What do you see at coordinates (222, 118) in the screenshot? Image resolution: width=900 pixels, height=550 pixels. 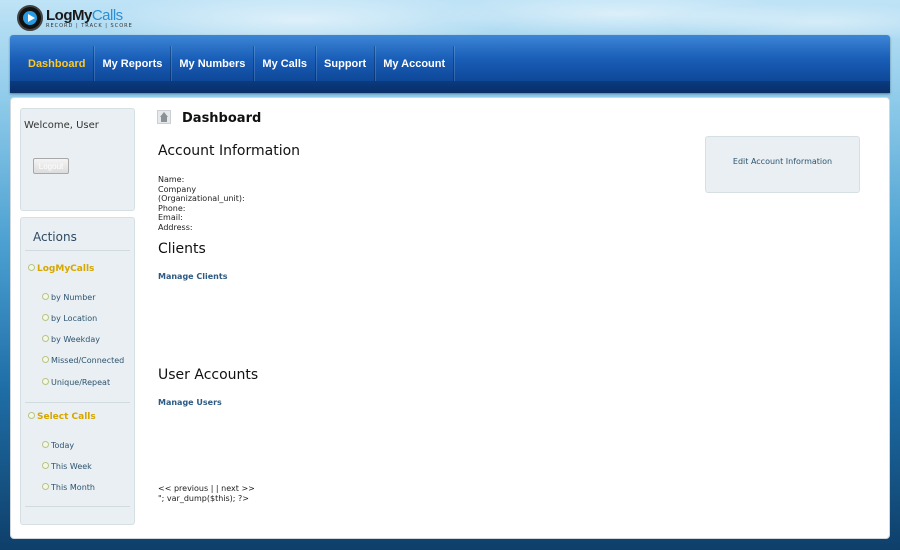 I see `page-title: Dashboard` at bounding box center [222, 118].